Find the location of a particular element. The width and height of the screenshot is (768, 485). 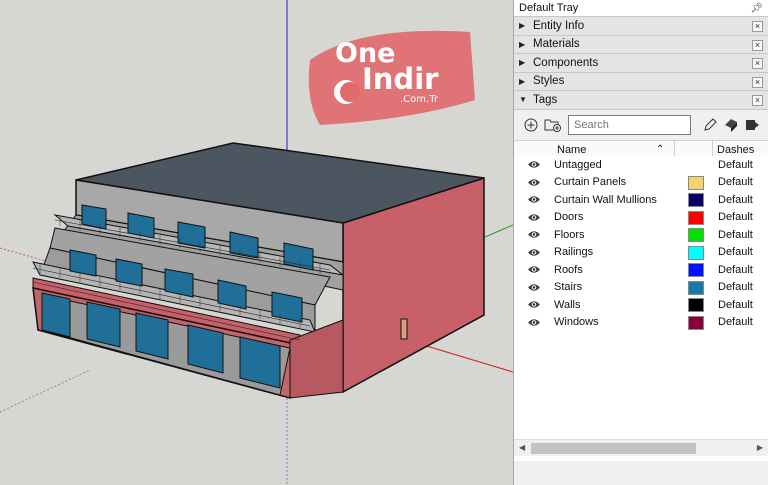

tag-row: Windows Default is located at coordinates (641, 323).